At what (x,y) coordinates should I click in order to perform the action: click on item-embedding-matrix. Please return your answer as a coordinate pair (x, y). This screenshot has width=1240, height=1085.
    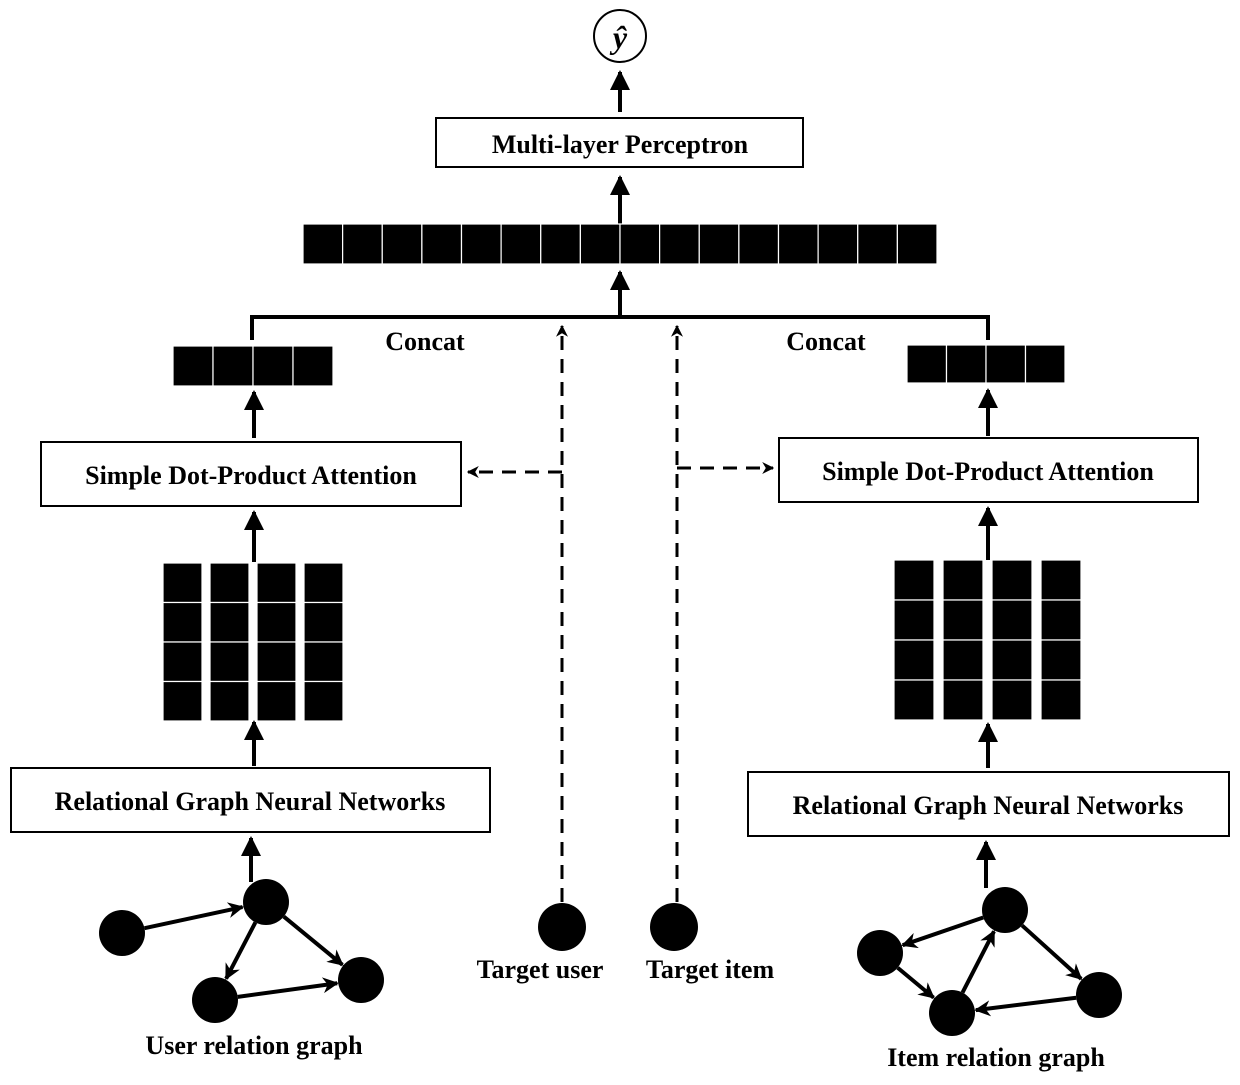
    Looking at the image, I should click on (987, 640).